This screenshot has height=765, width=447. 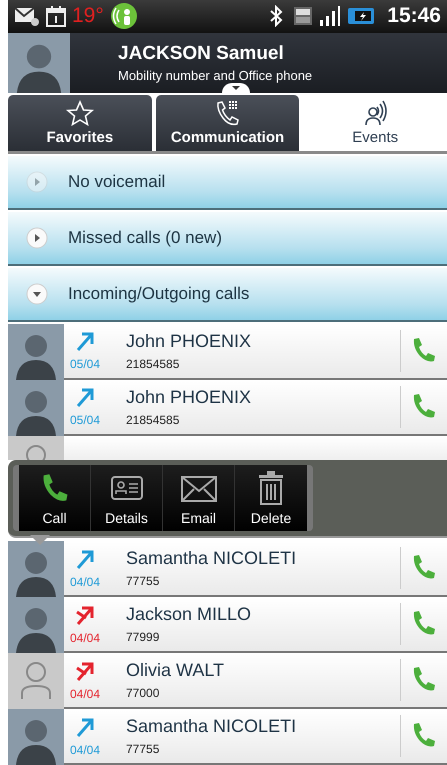 I want to click on contact-subtitle: Mobility number and Office phone, so click(x=215, y=75).